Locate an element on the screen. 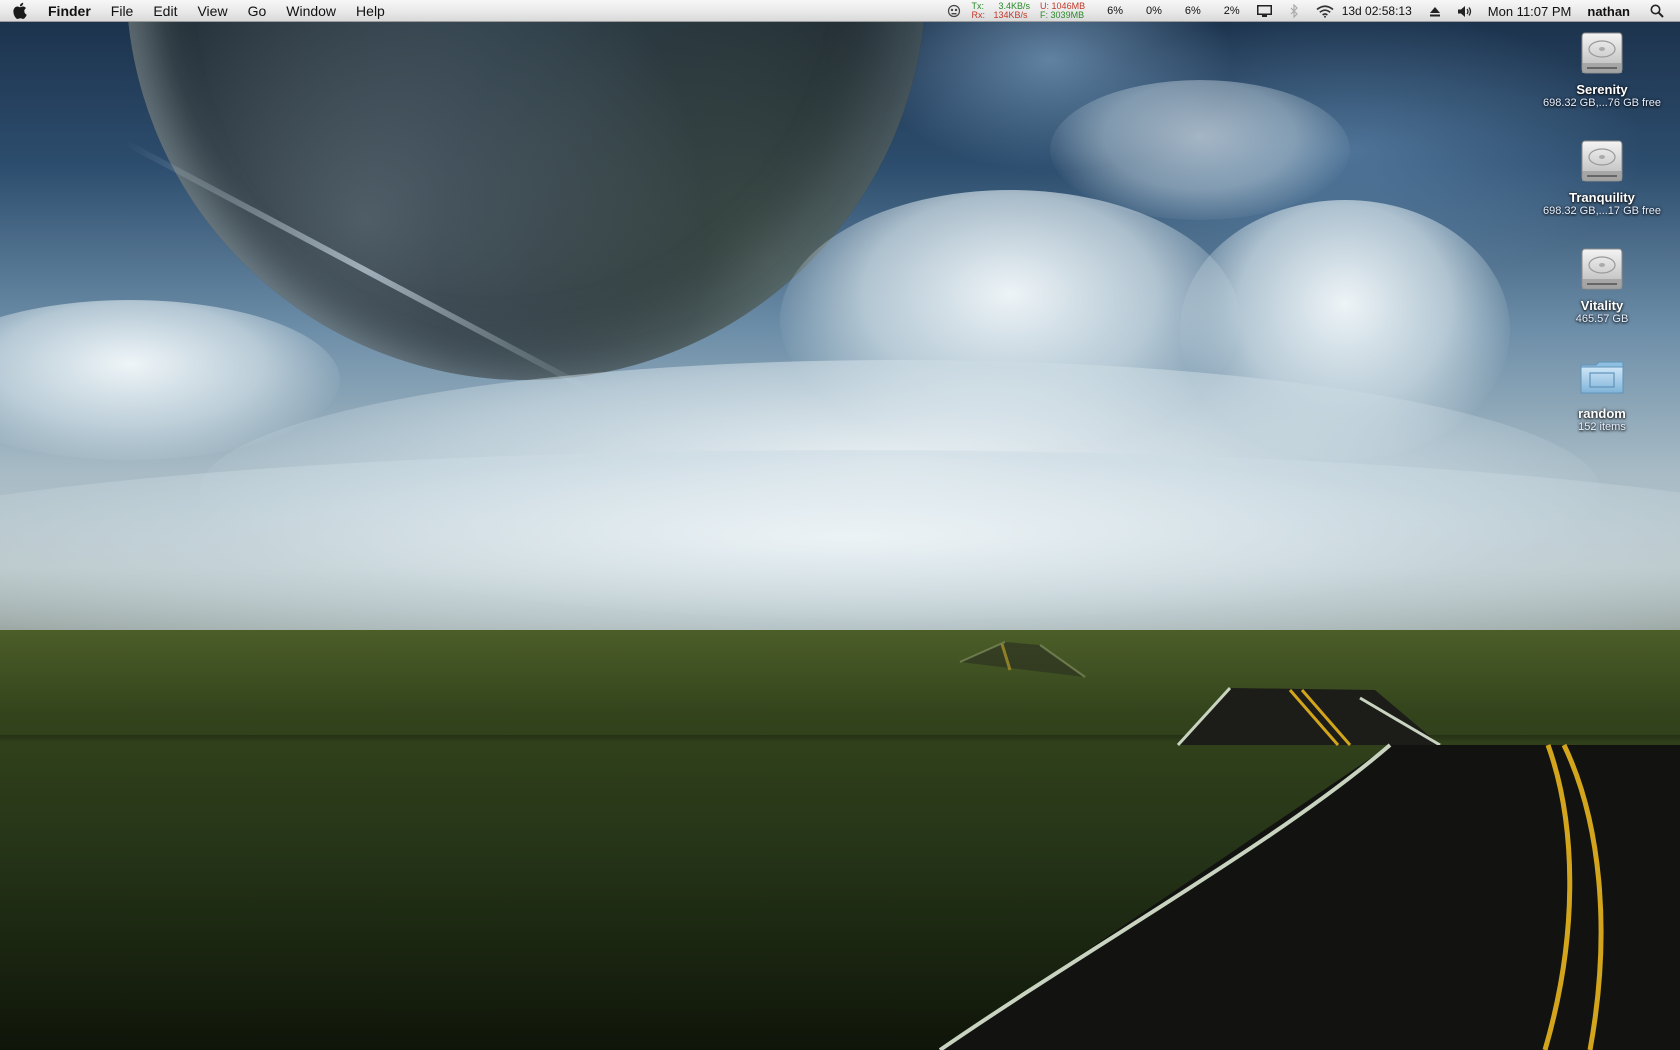 This screenshot has width=1680, height=1050. apple-icon is located at coordinates (19, 11).